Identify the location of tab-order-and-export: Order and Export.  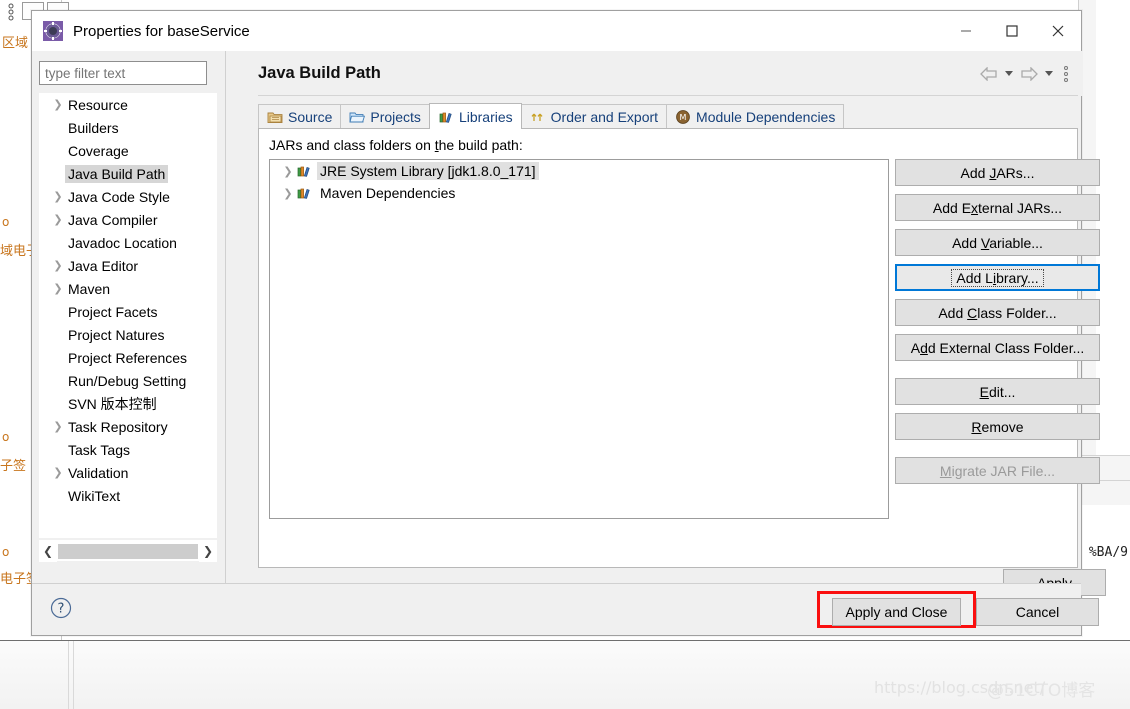
(594, 116).